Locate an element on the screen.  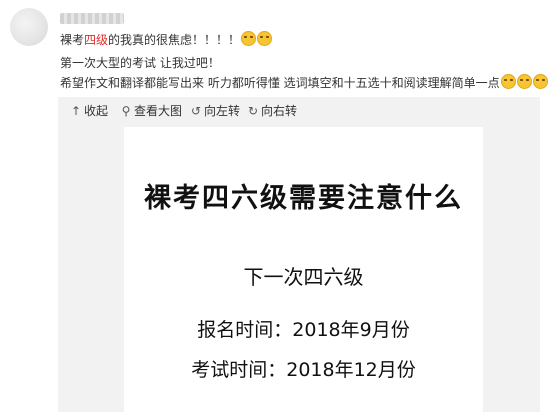
rotate-left-icon: ↺ is located at coordinates (196, 111).